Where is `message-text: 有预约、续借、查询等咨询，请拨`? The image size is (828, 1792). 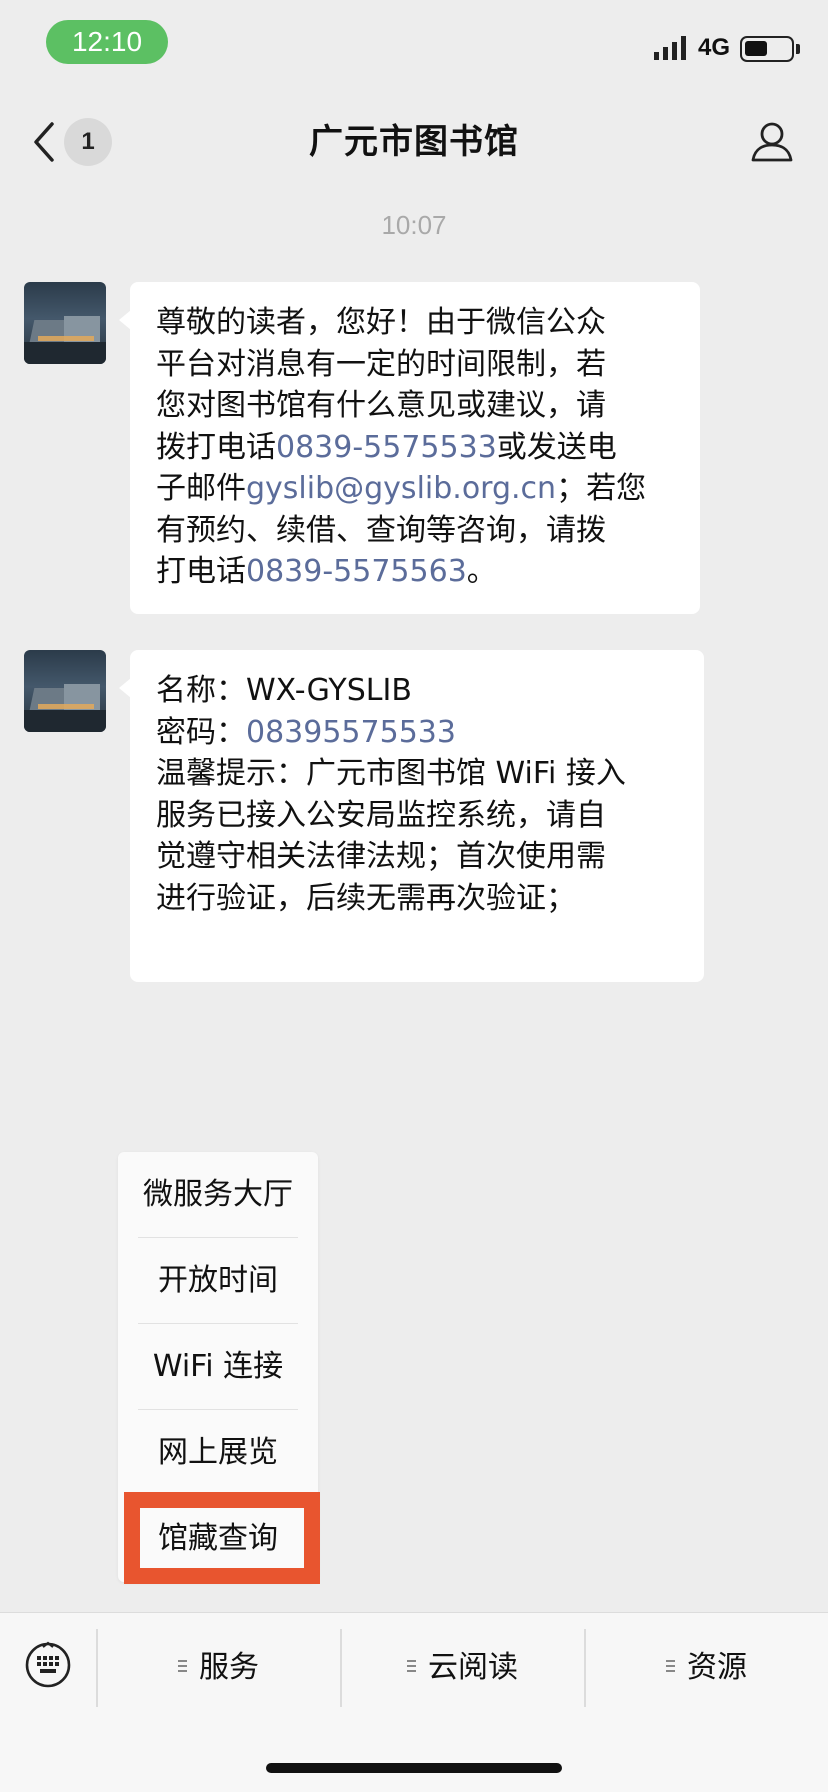 message-text: 有预约、续借、查询等咨询，请拨 is located at coordinates (381, 530).